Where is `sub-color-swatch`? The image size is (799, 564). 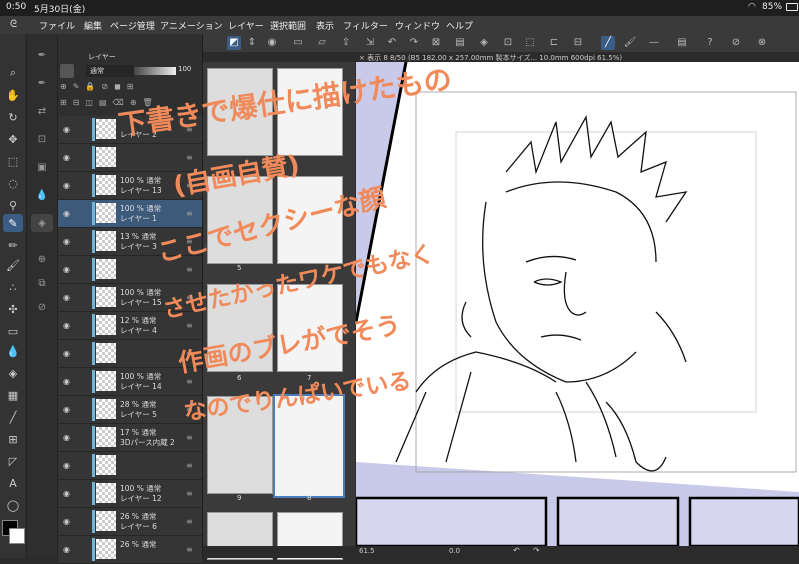 sub-color-swatch is located at coordinates (17, 536).